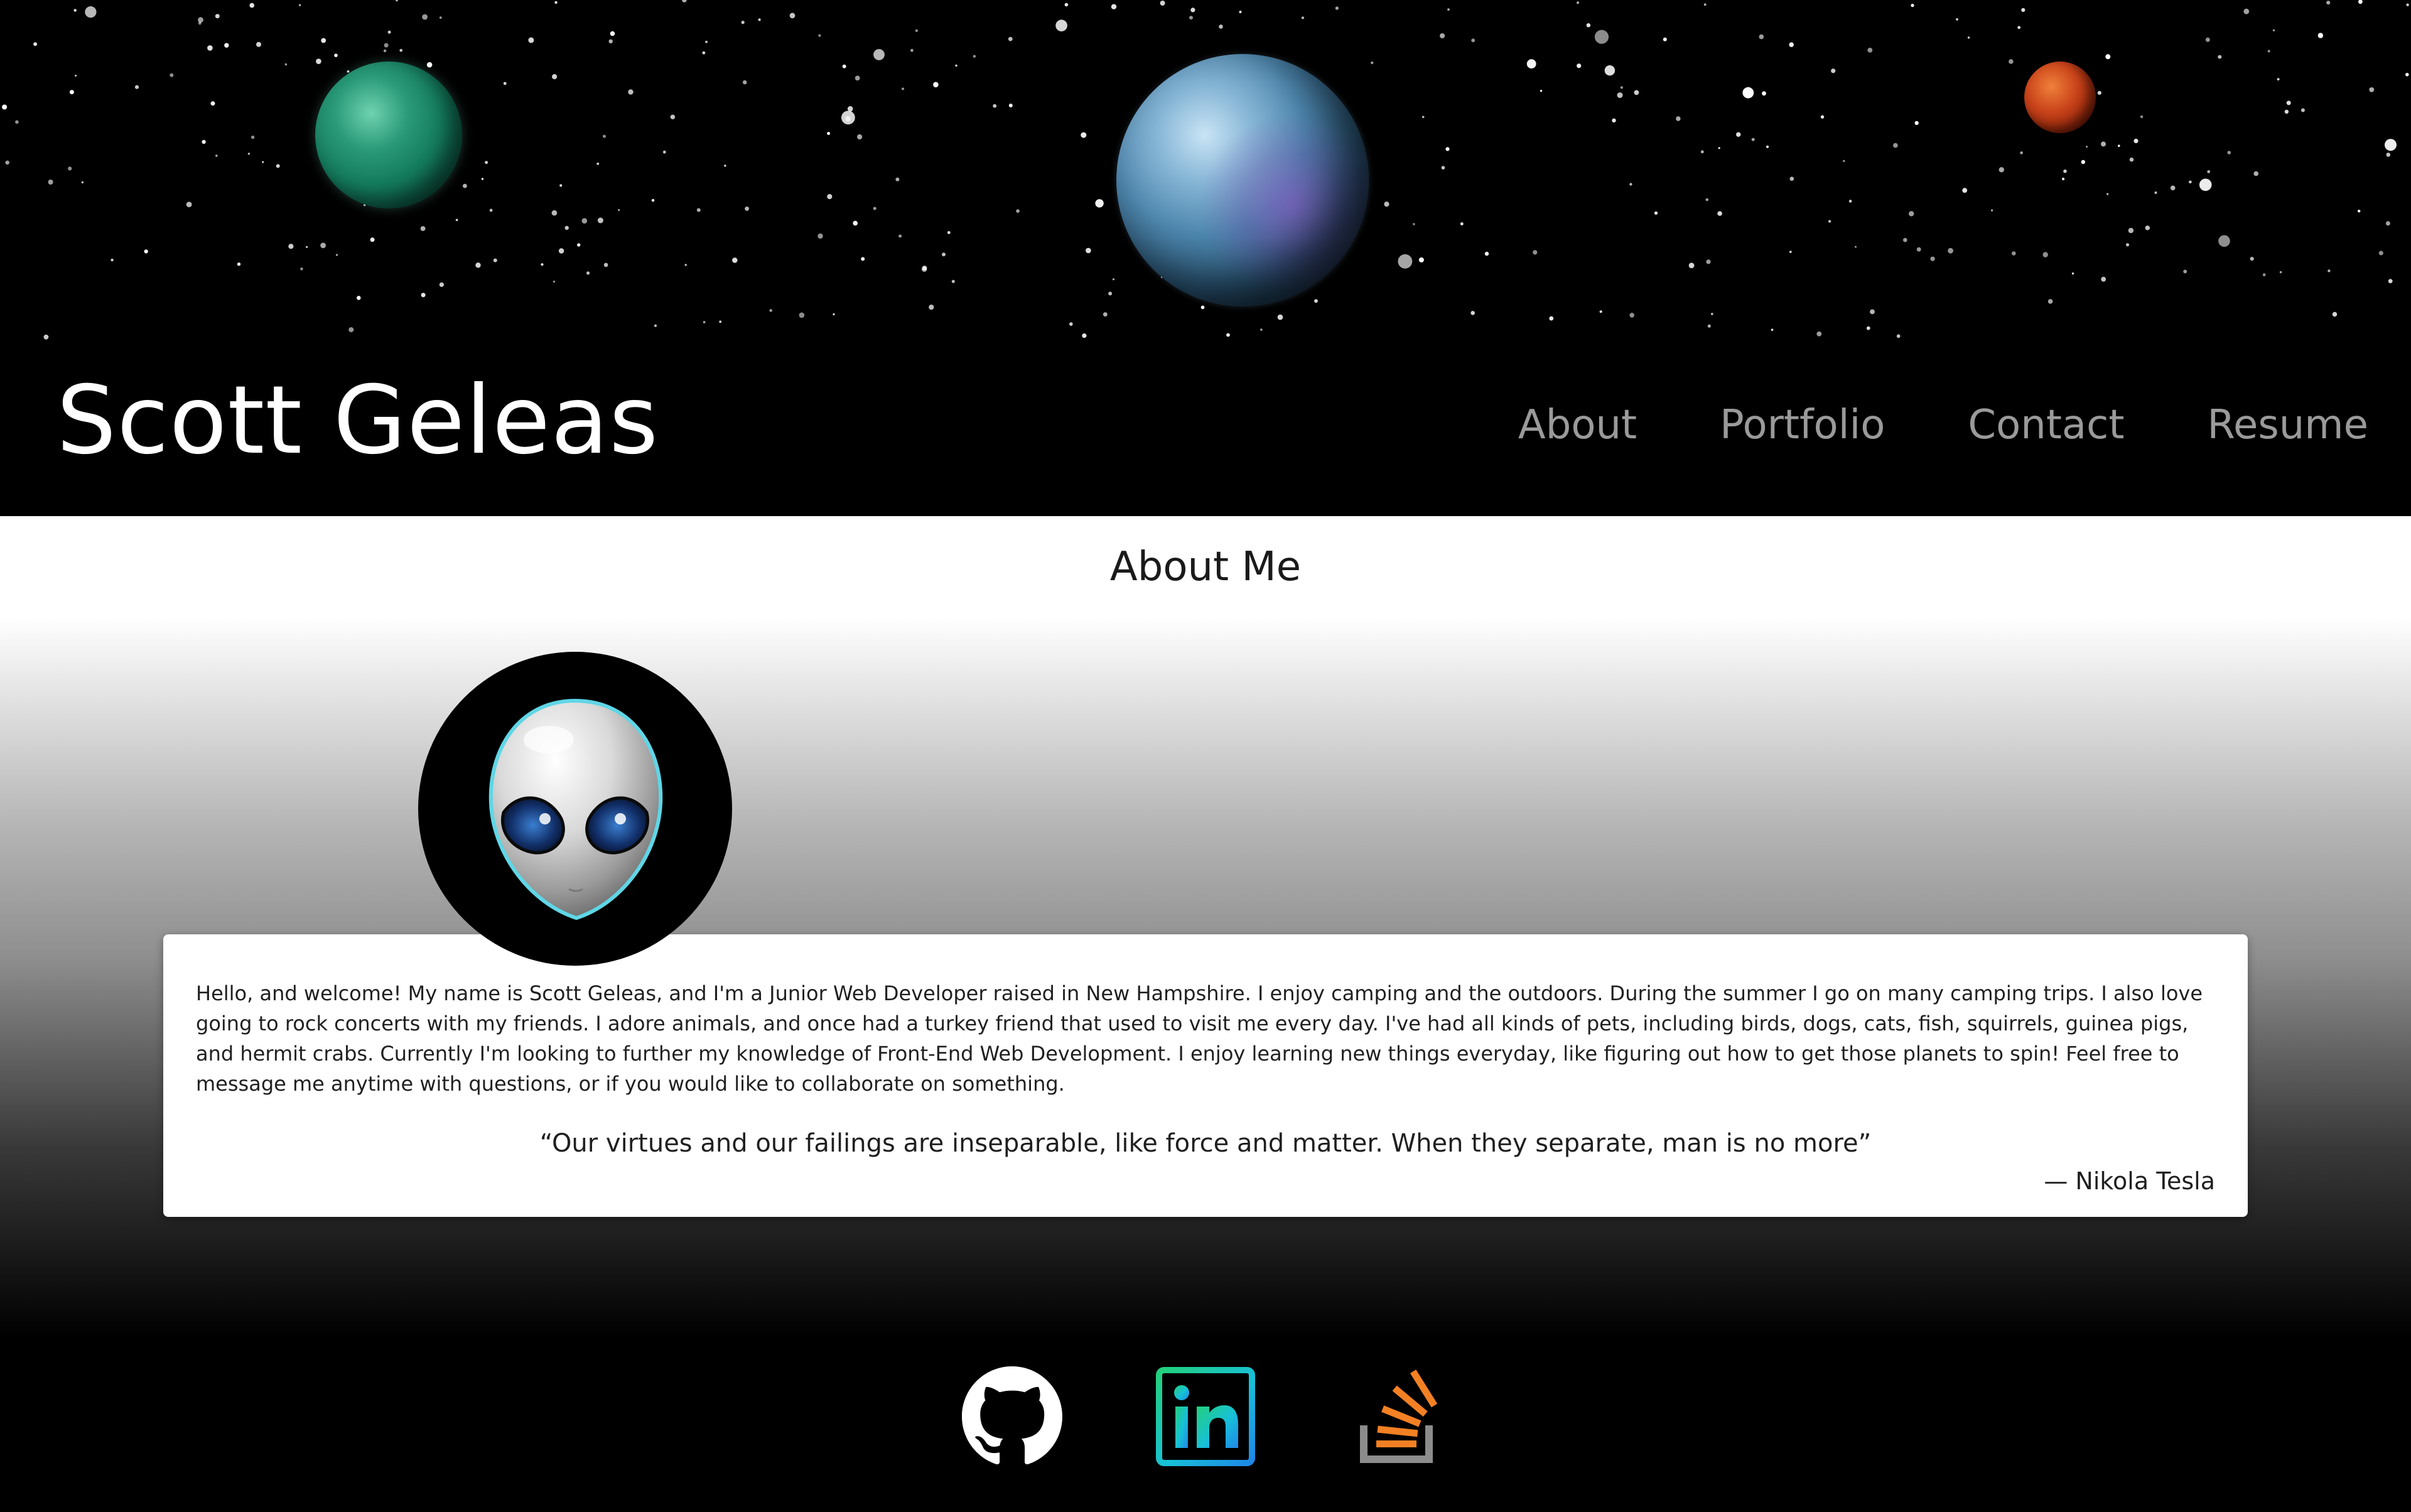  I want to click on nav-link-contact: Contact, so click(2046, 425).